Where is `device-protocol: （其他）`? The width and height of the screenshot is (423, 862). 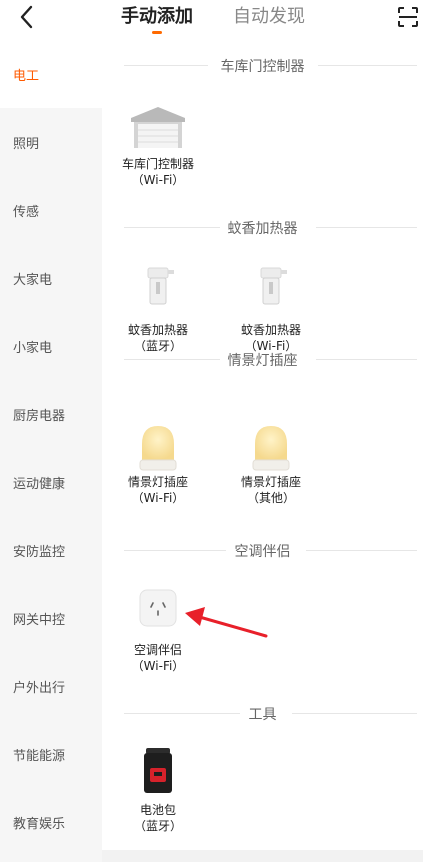 device-protocol: （其他） is located at coordinates (270, 498).